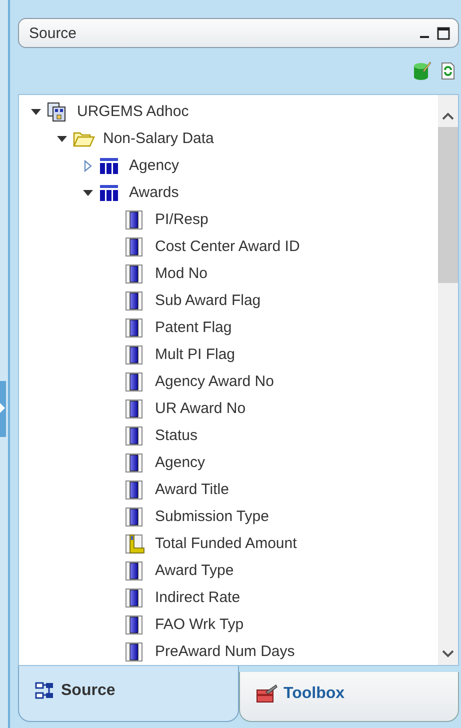 This screenshot has height=728, width=461. I want to click on tree-item: Agency Award No, so click(214, 381).